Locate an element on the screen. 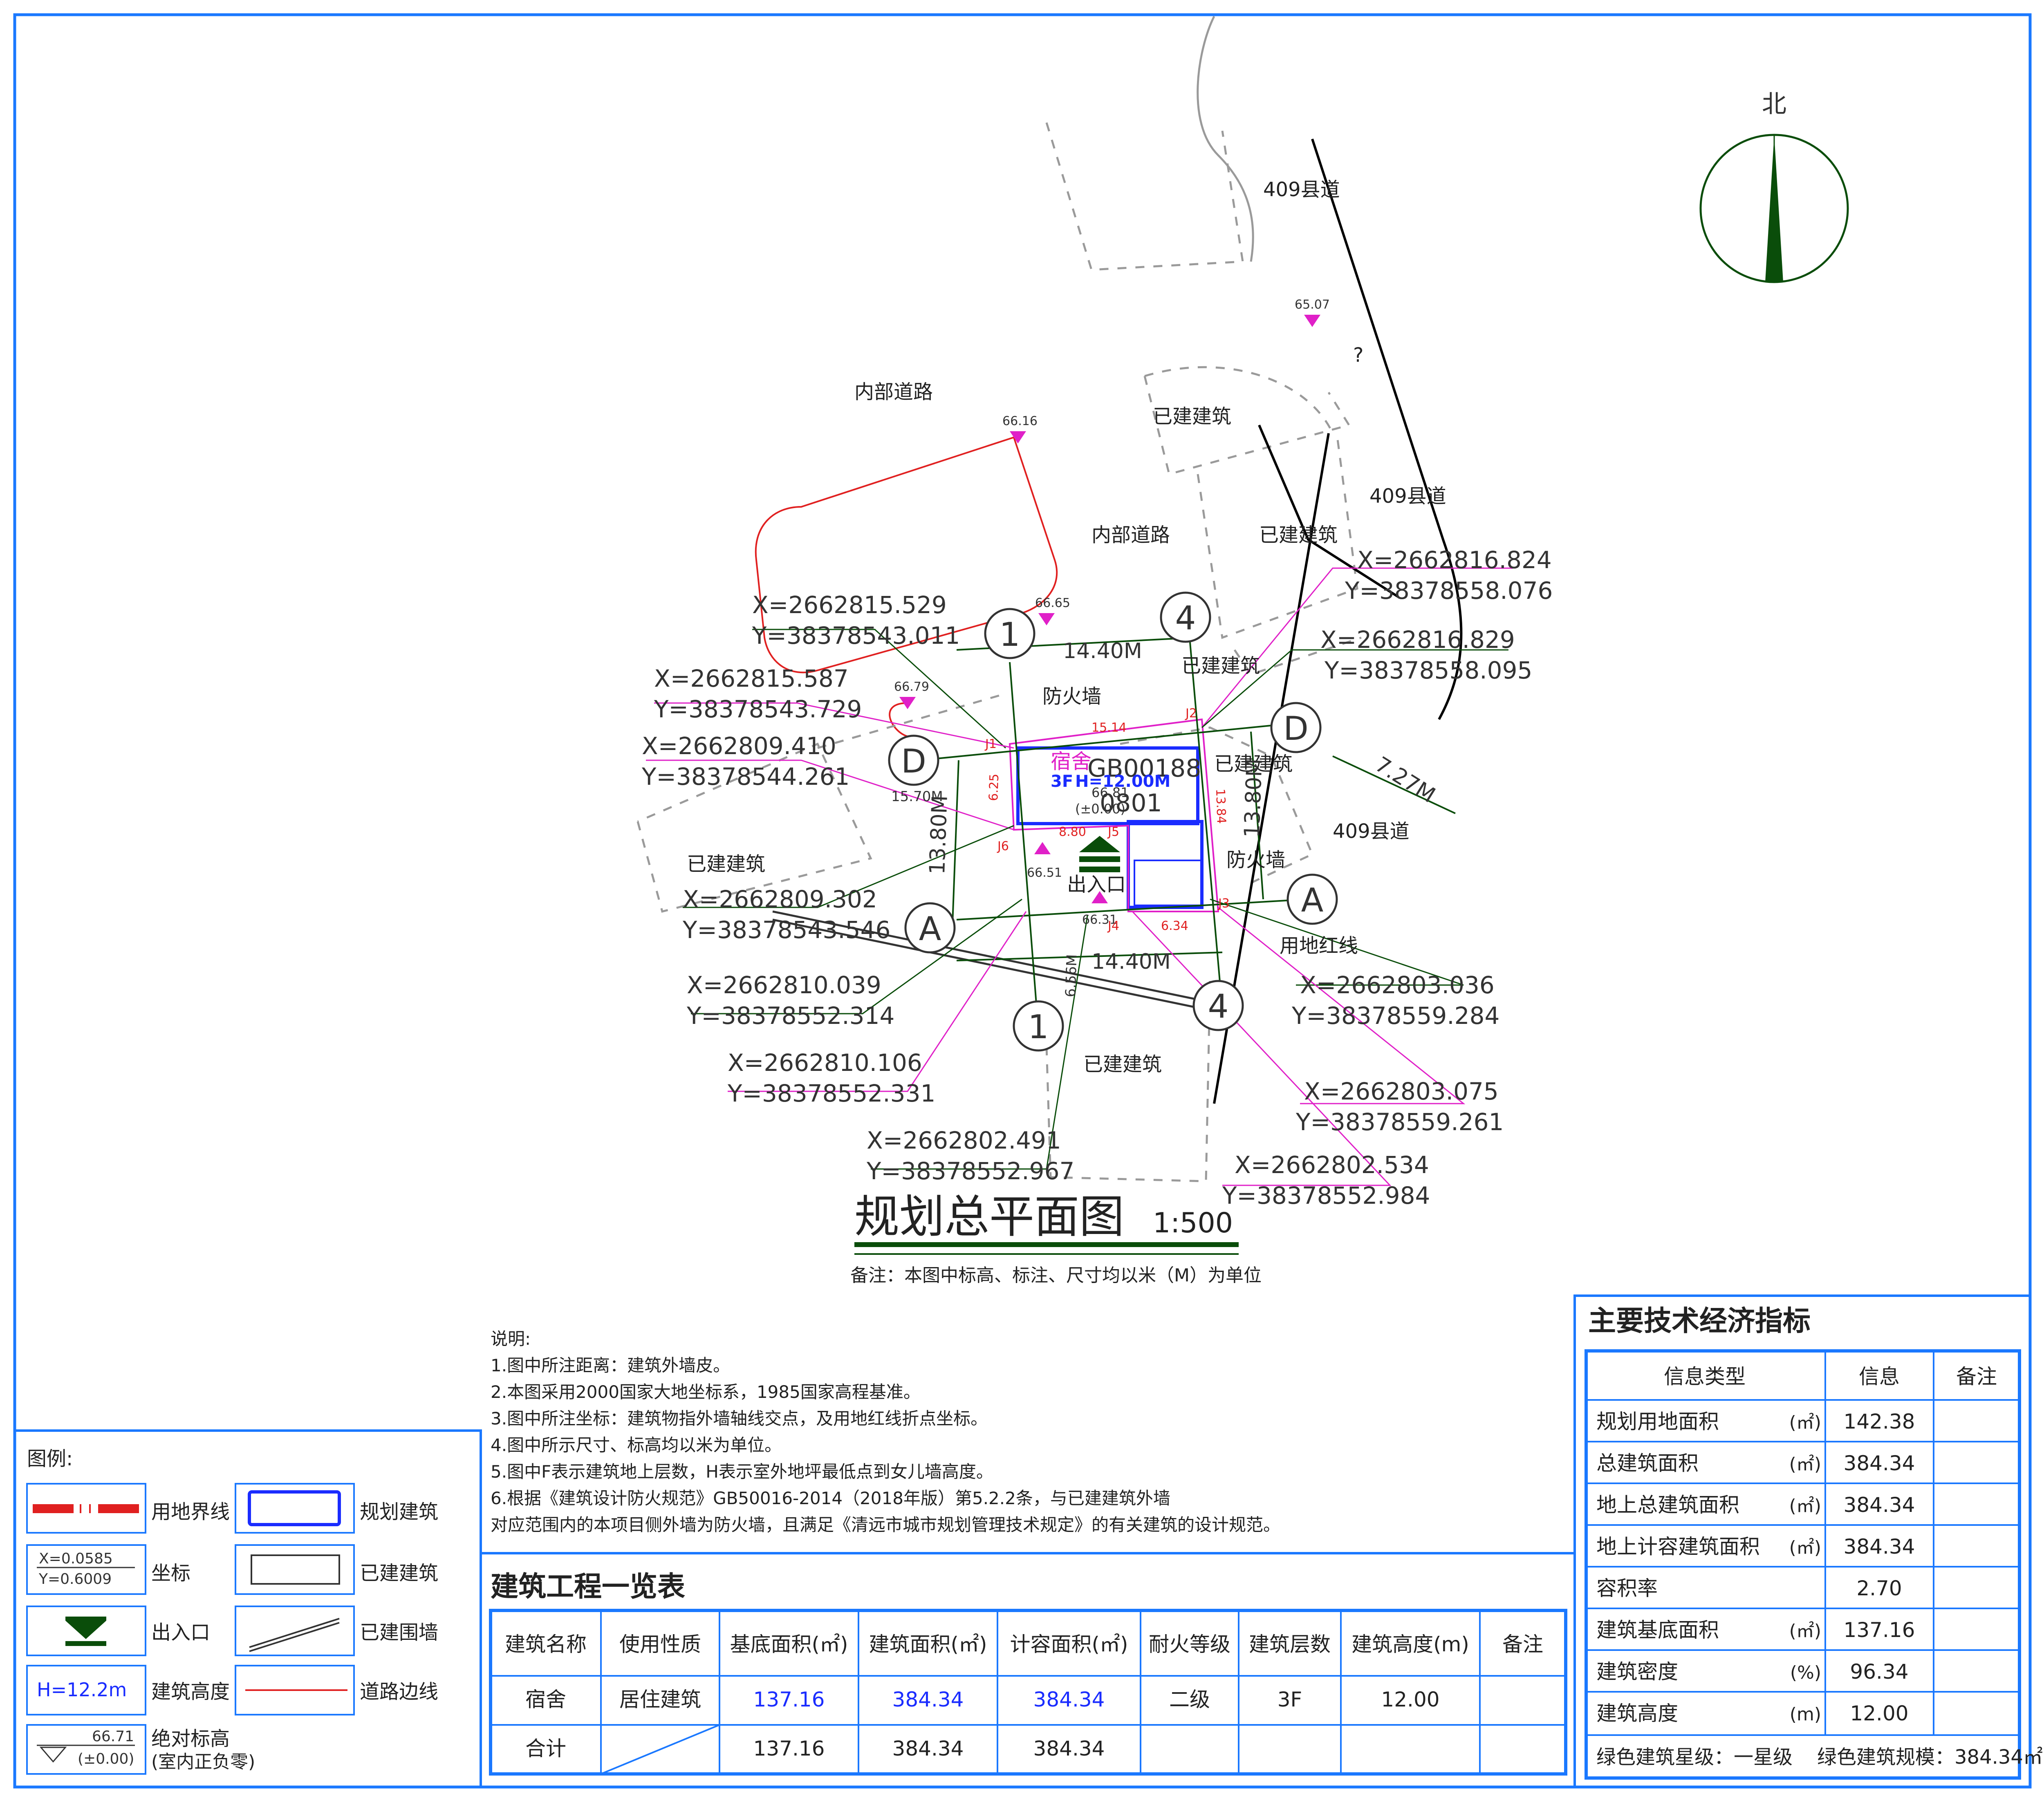  legend-height-sample: H=12.2m is located at coordinates (82, 1690).